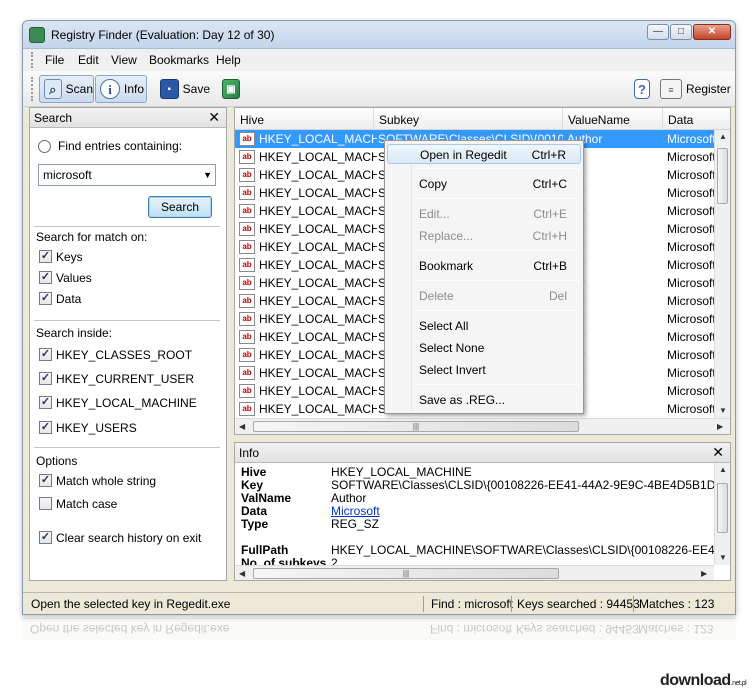  What do you see at coordinates (452, 348) in the screenshot?
I see `menu-label: Select None` at bounding box center [452, 348].